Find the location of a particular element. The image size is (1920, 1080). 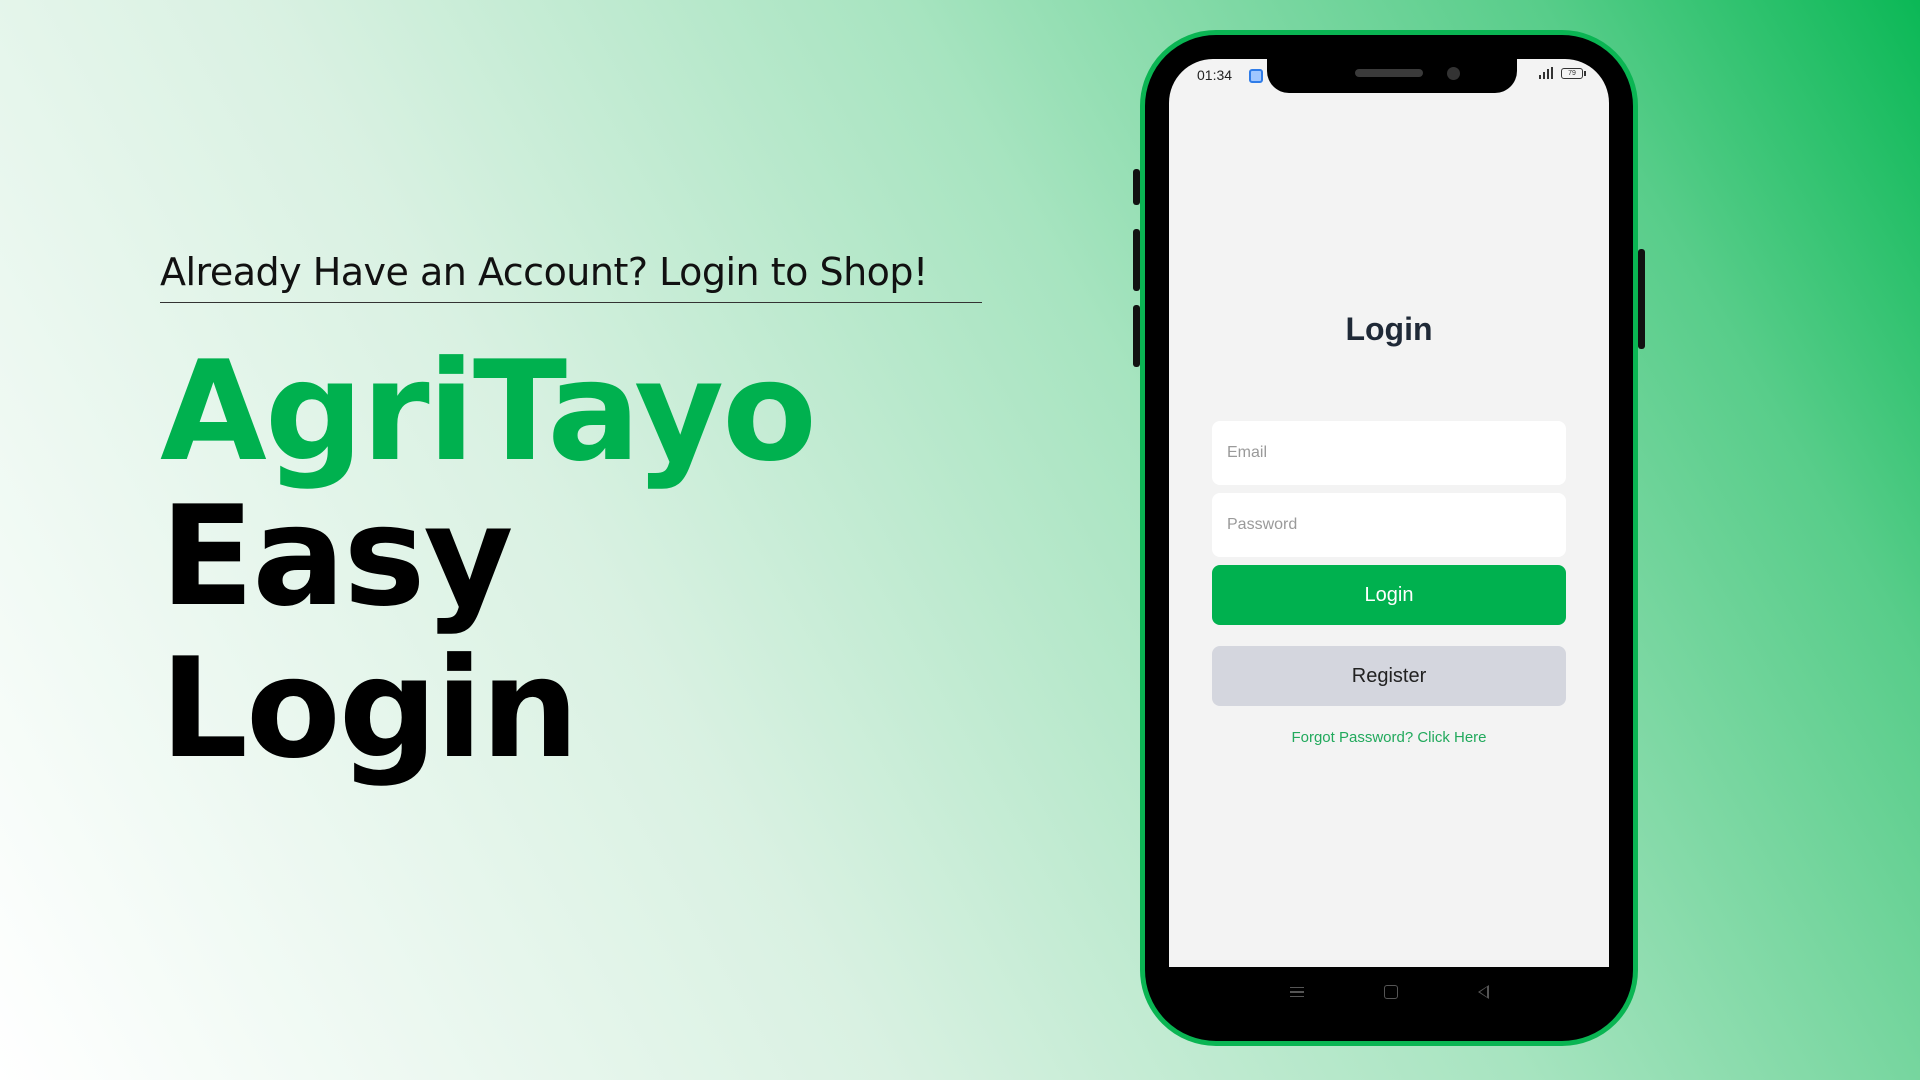

phone-notch is located at coordinates (1392, 76).